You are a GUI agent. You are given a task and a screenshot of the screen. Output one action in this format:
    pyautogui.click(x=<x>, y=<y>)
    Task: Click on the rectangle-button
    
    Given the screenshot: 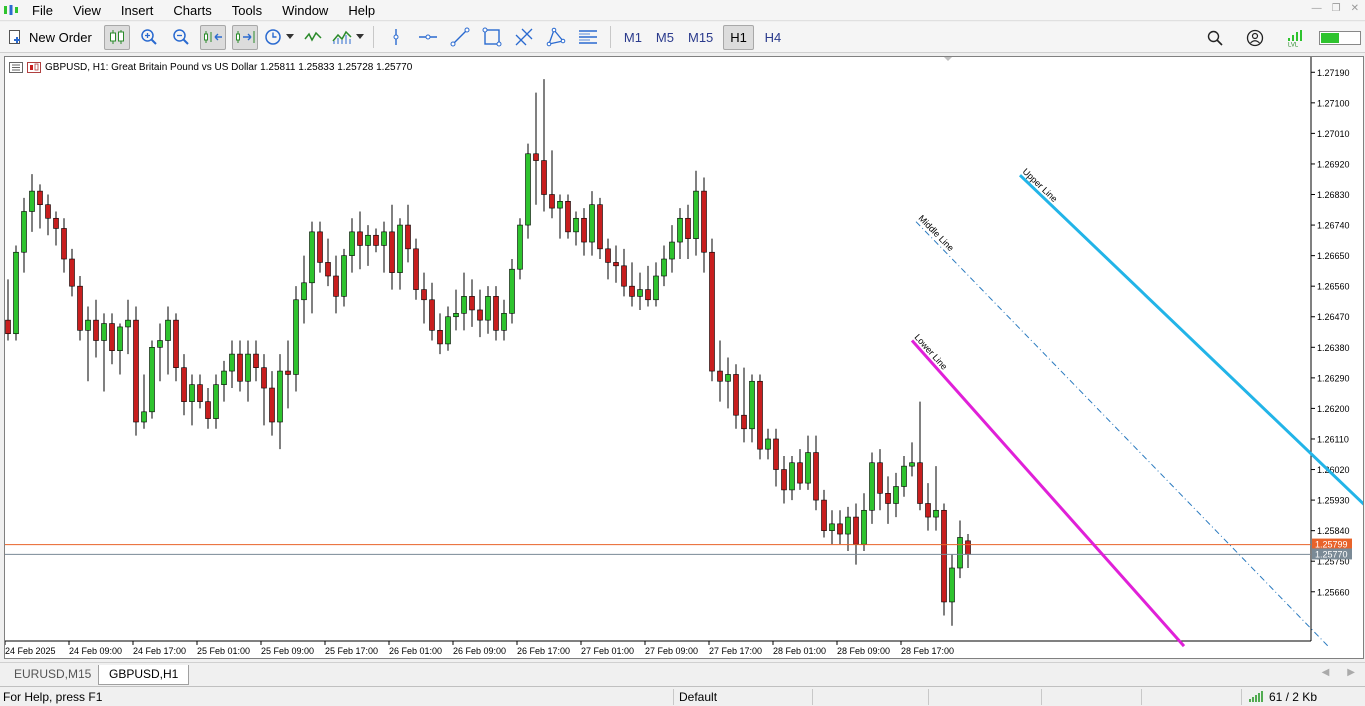 What is the action you would take?
    pyautogui.click(x=492, y=37)
    